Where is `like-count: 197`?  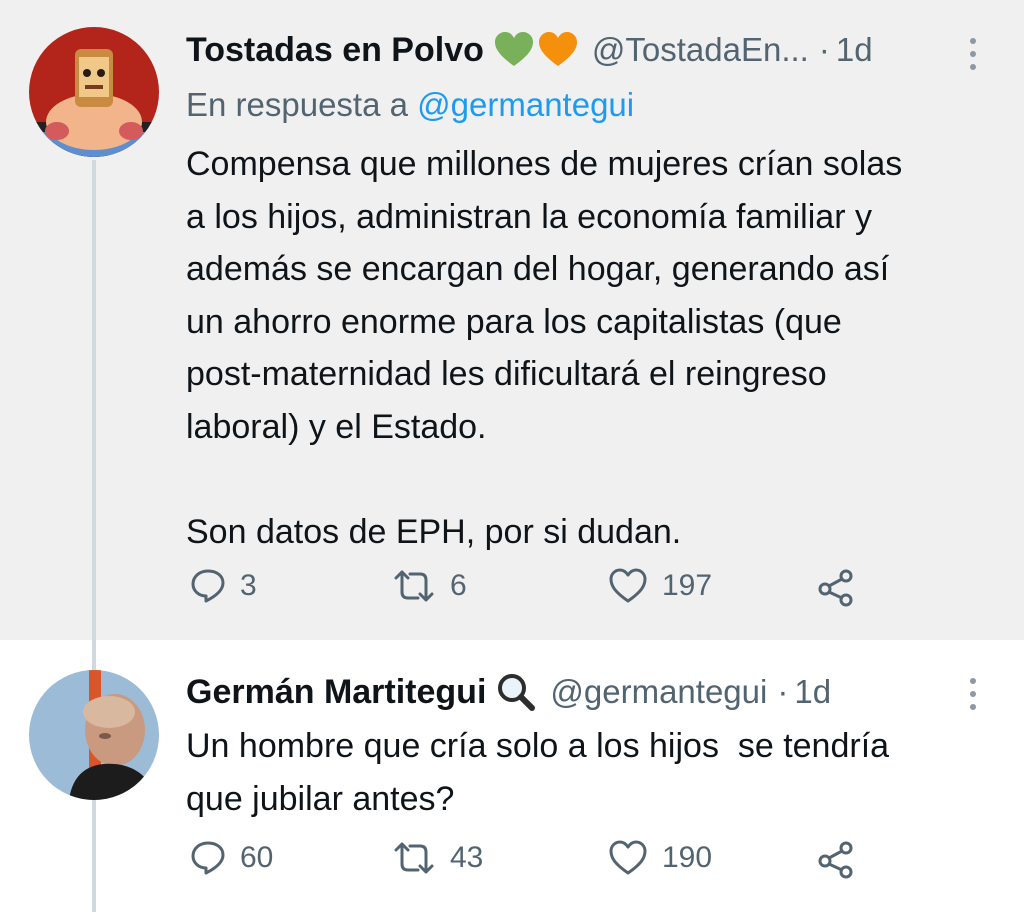
like-count: 197 is located at coordinates (687, 585).